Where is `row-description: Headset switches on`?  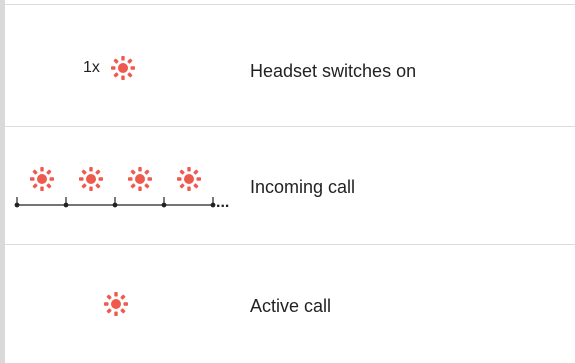
row-description: Headset switches on is located at coordinates (333, 71).